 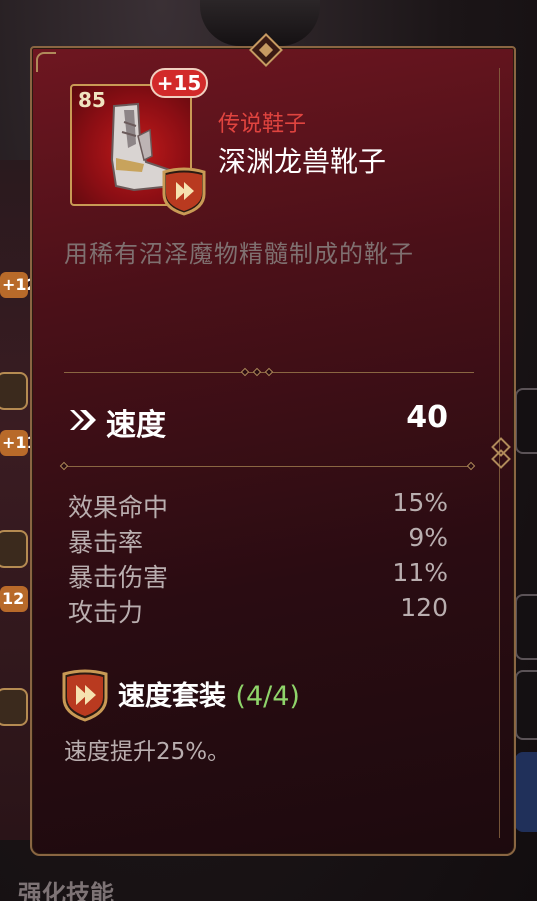 What do you see at coordinates (179, 83) in the screenshot?
I see `enhance-level-badge: +15` at bounding box center [179, 83].